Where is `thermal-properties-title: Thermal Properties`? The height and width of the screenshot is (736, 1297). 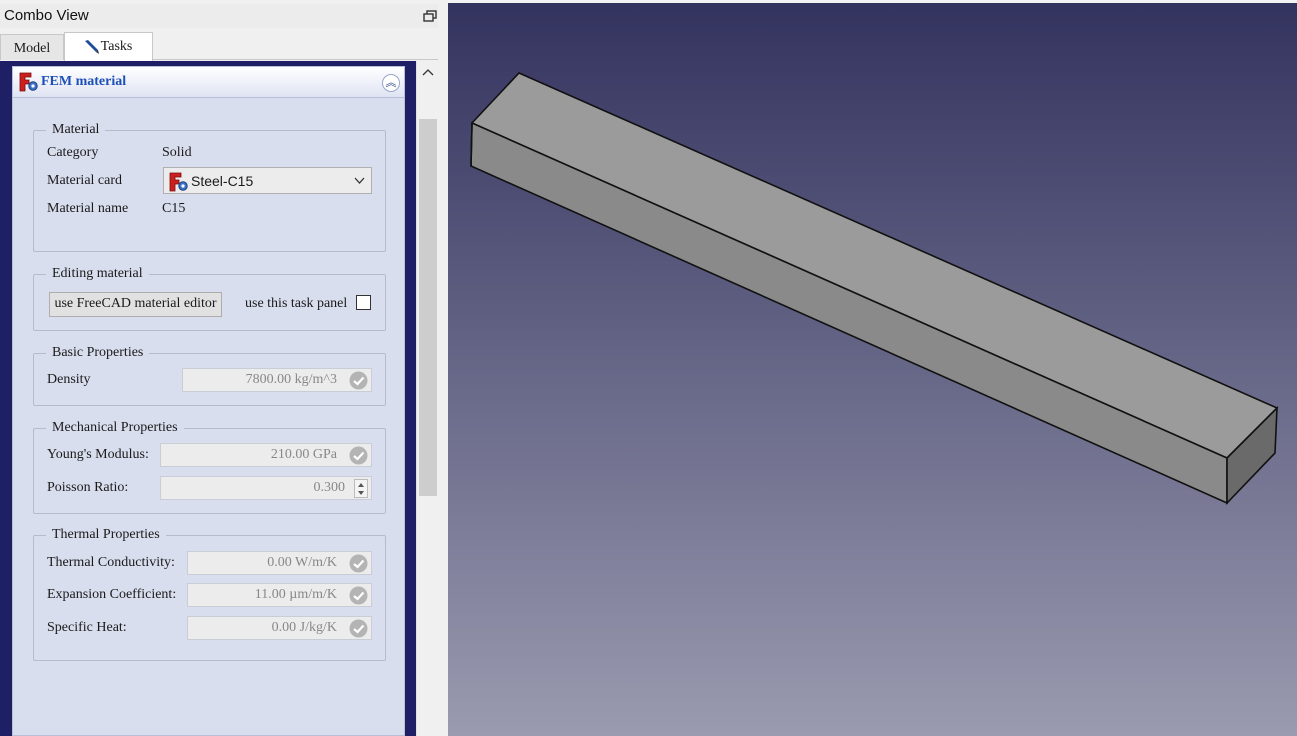
thermal-properties-title: Thermal Properties is located at coordinates (106, 535).